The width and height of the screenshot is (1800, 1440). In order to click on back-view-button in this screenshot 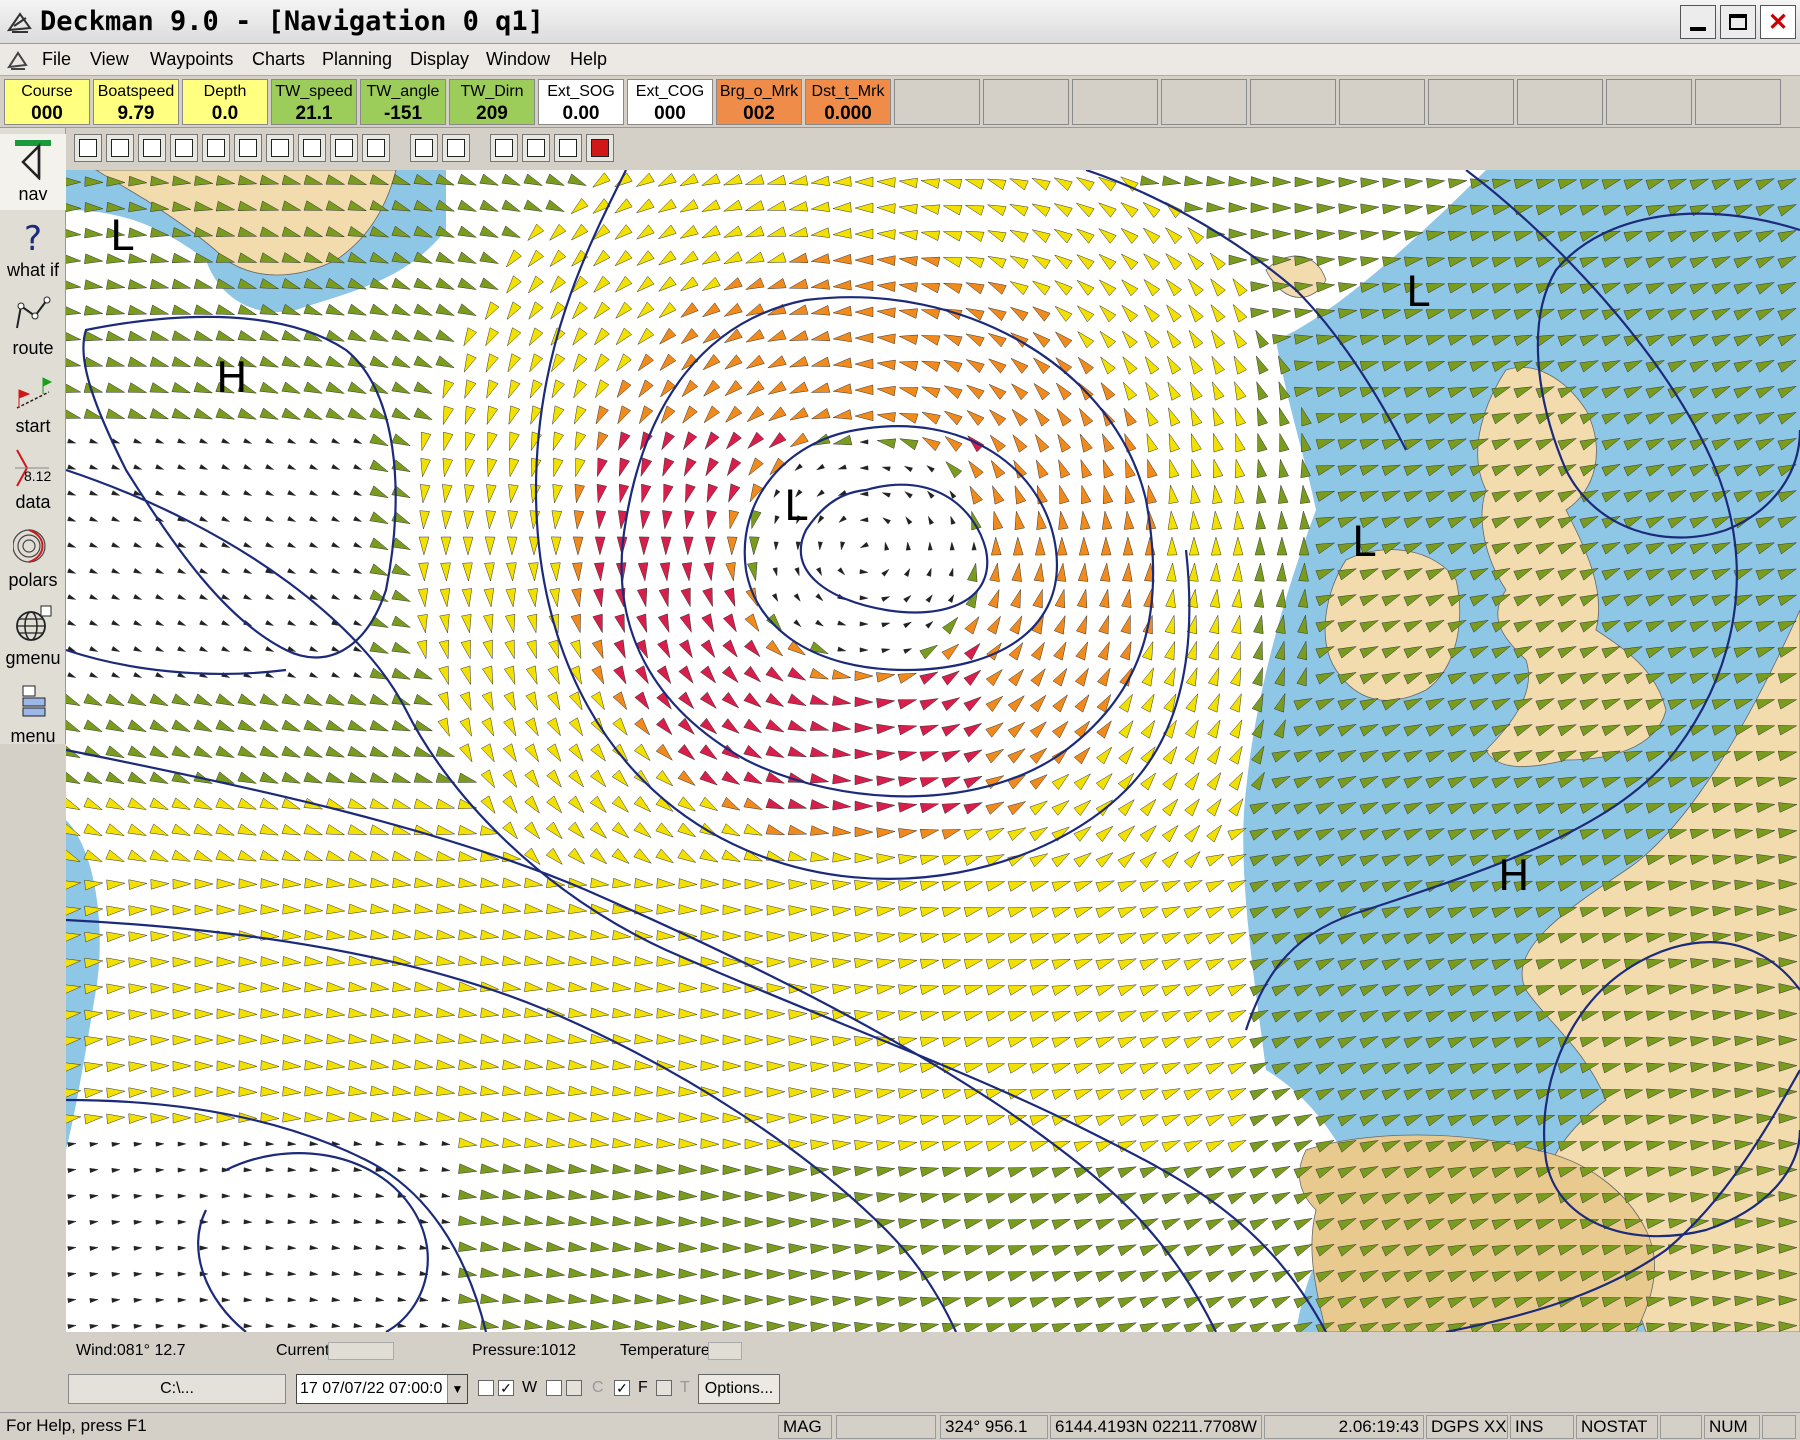, I will do `click(344, 148)`.